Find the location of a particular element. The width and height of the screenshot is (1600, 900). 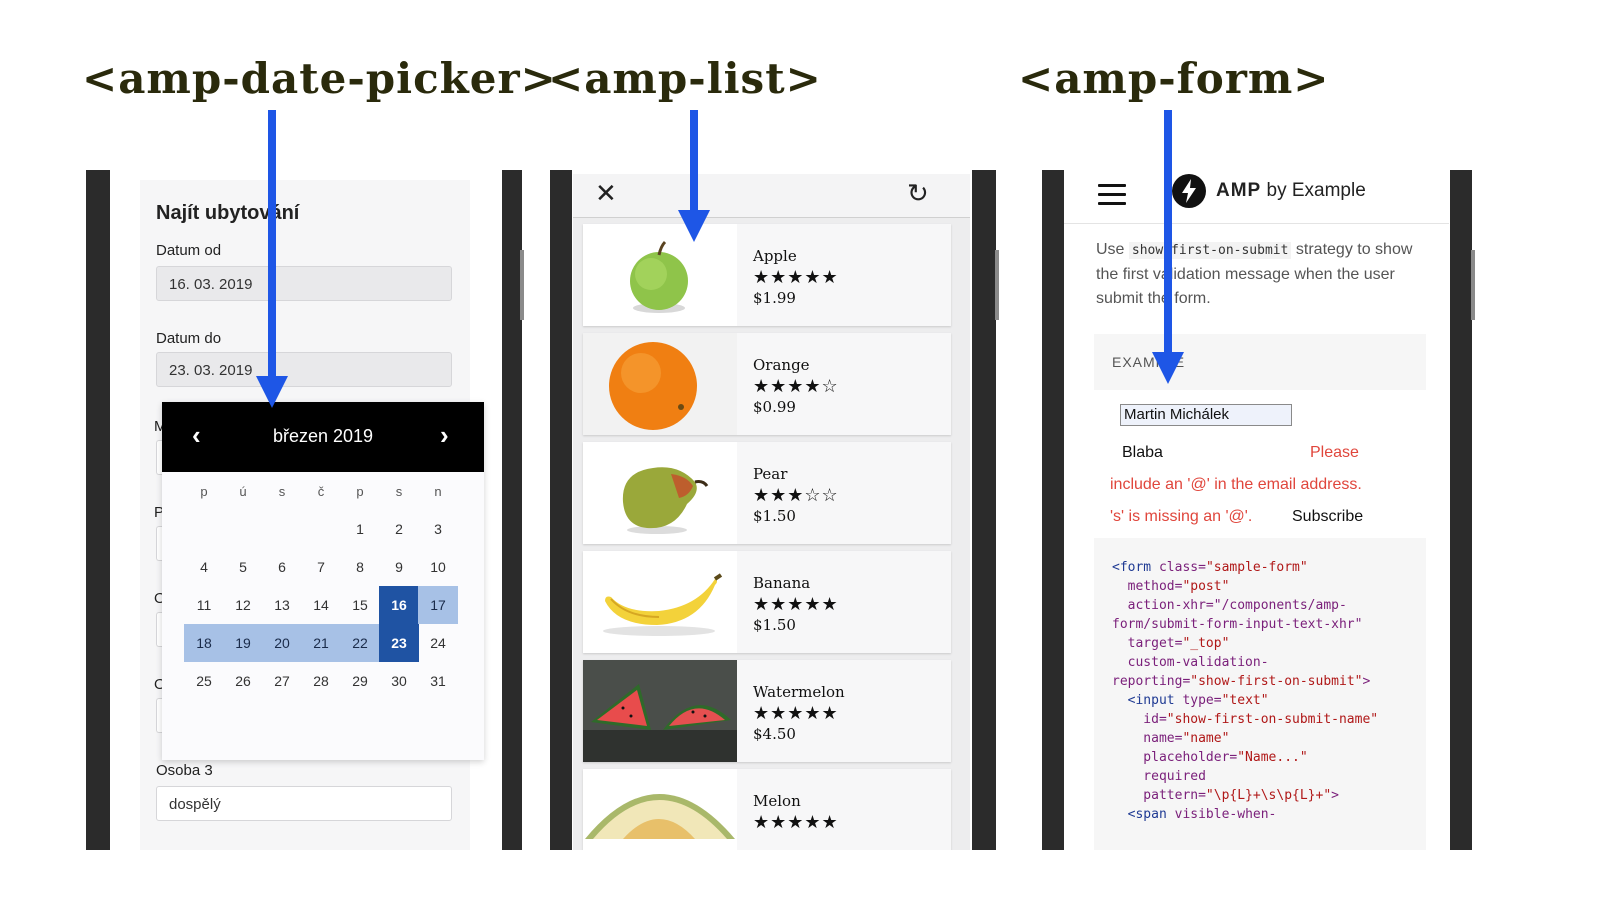

list-item: Banana ★★★★★ $1.50 is located at coordinates (767, 602).